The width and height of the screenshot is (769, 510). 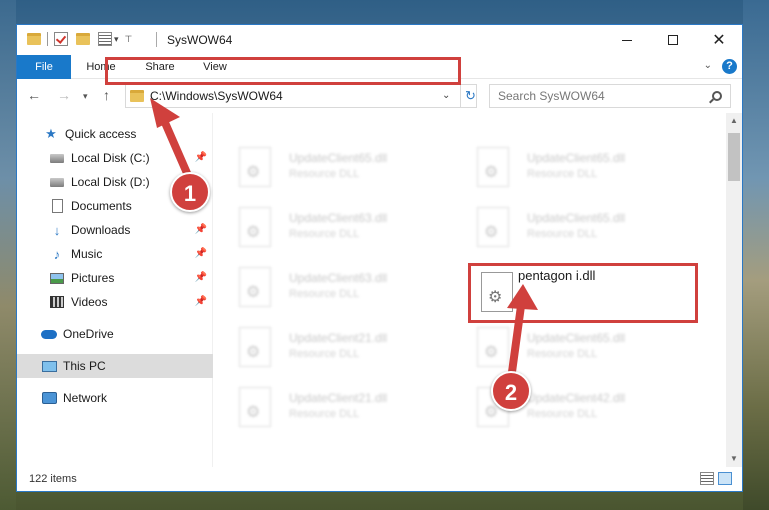 What do you see at coordinates (89, 302) in the screenshot?
I see `sidebar-item-label: Videos` at bounding box center [89, 302].